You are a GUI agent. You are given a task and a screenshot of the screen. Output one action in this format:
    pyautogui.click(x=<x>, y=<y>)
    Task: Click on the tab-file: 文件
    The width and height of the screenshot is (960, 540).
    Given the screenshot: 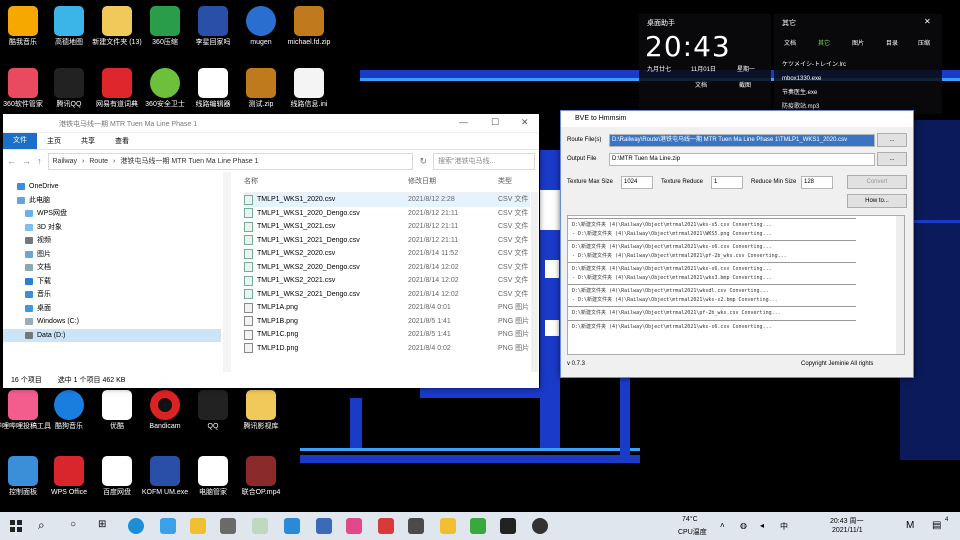 What is the action you would take?
    pyautogui.click(x=20, y=141)
    